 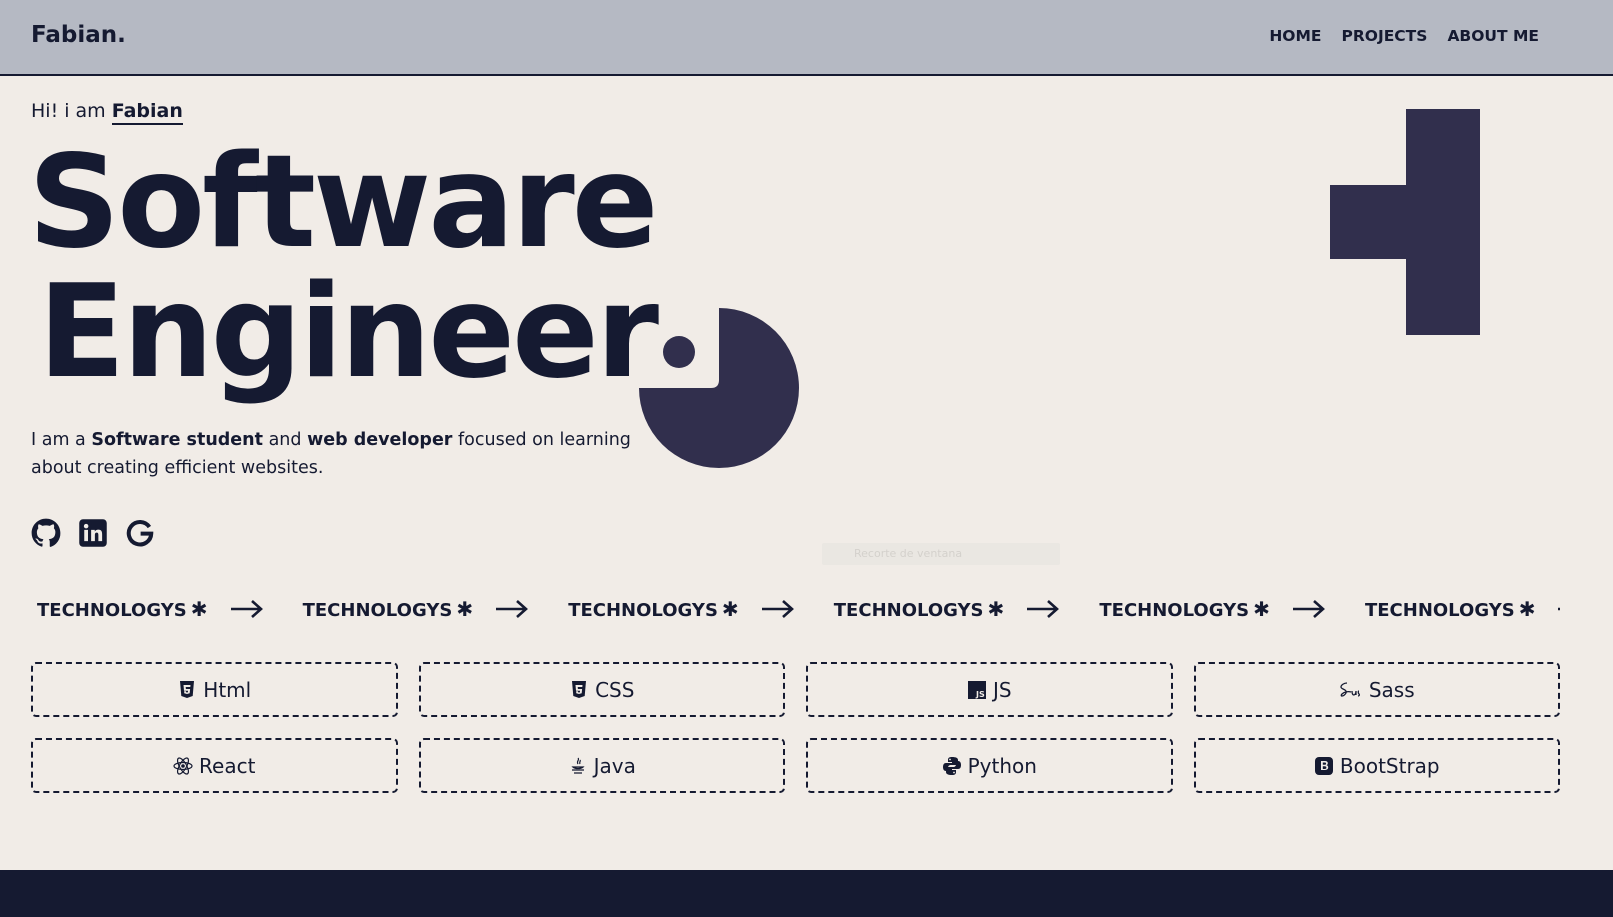 What do you see at coordinates (343, 202) in the screenshot?
I see `hero-title-line1: Software` at bounding box center [343, 202].